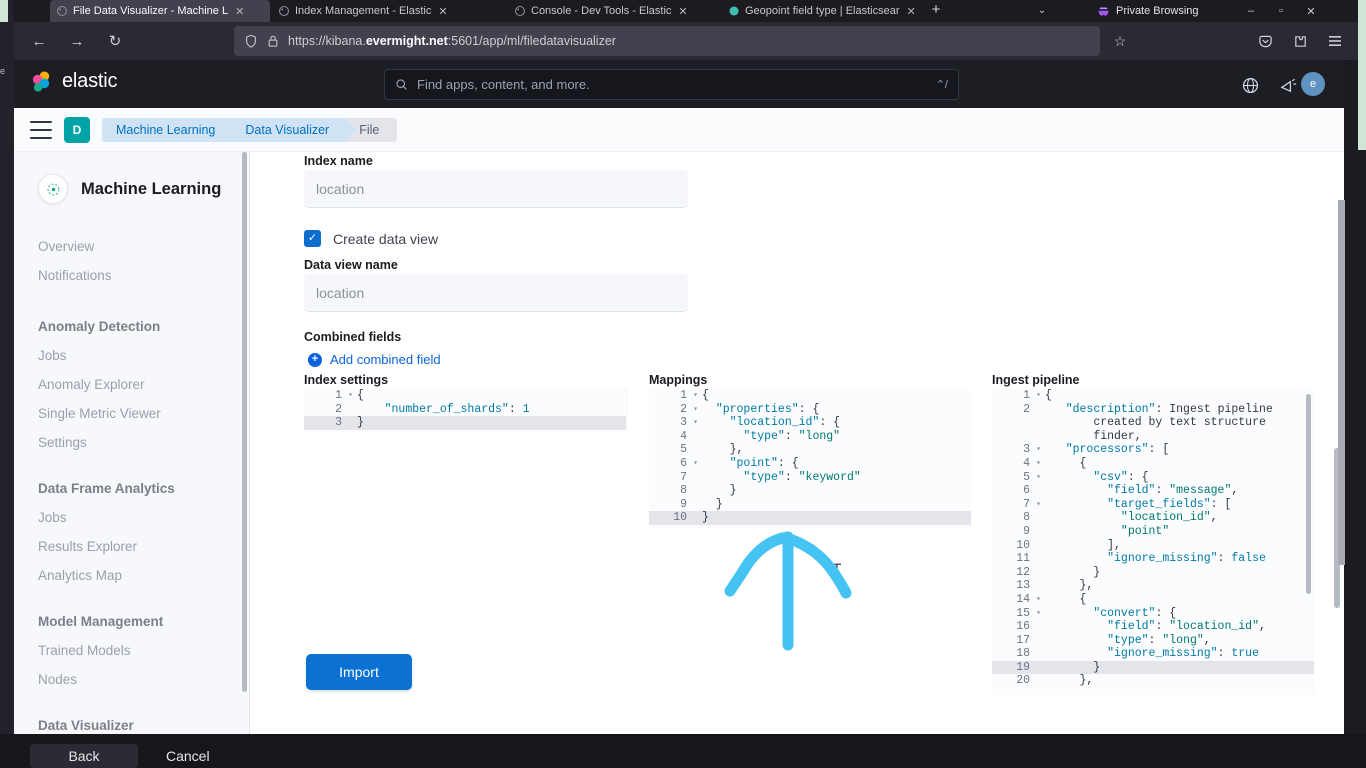 The image size is (1366, 768). Describe the element at coordinates (1153, 436) in the screenshot. I see `code-line: finder,` at that location.